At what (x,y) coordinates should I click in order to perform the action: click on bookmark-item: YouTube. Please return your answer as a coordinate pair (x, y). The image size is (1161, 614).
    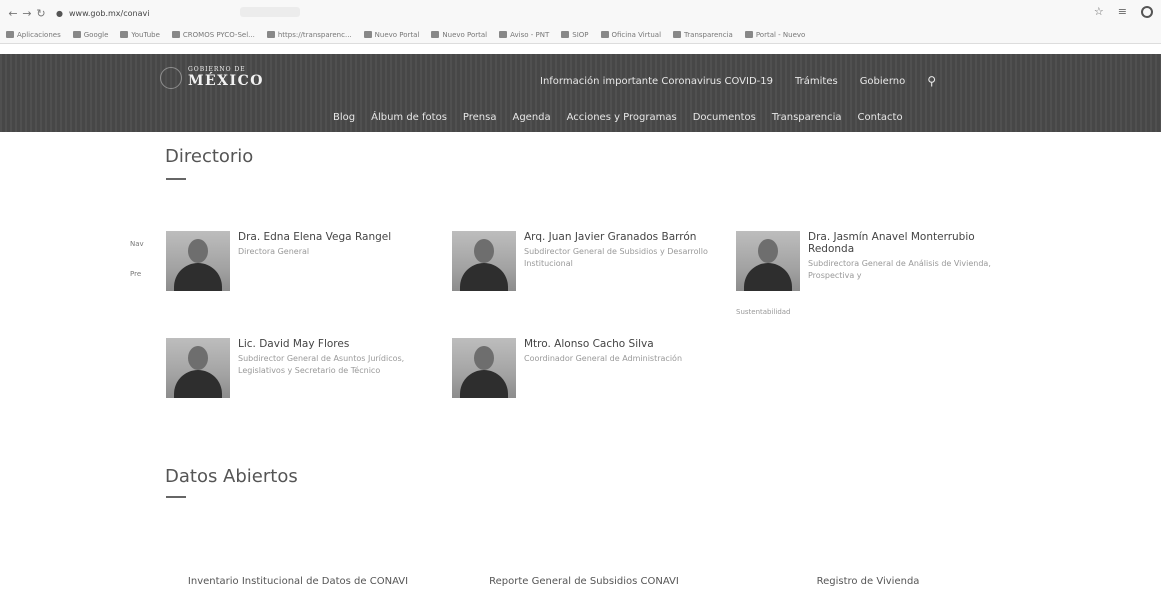
    Looking at the image, I should click on (140, 35).